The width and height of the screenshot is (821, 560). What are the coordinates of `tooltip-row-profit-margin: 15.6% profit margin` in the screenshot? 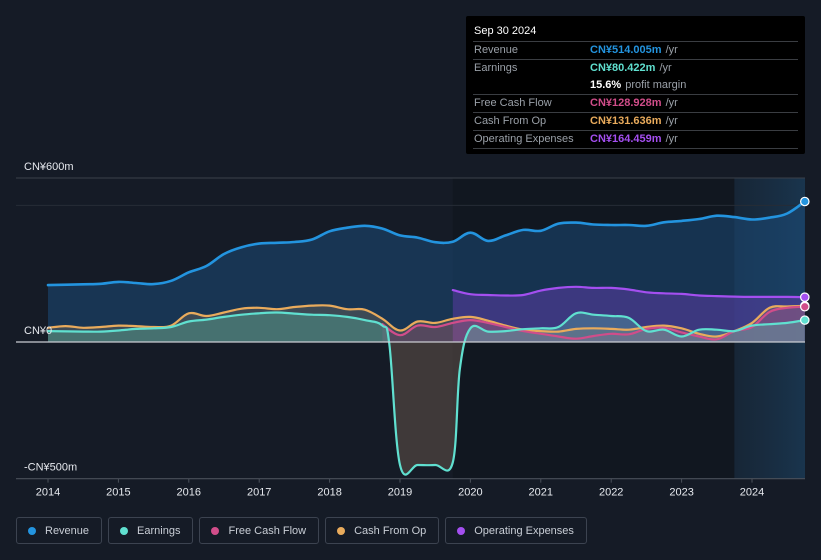 It's located at (635, 85).